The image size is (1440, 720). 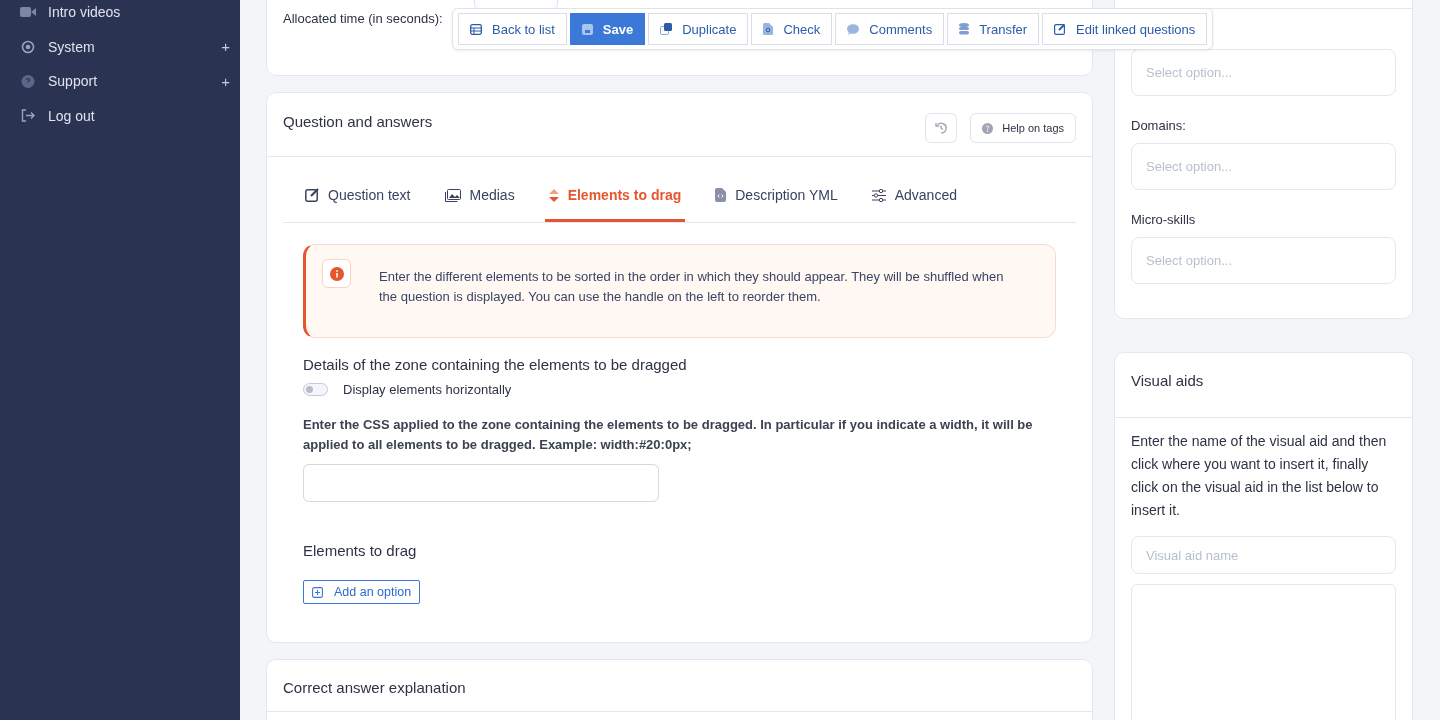 What do you see at coordinates (853, 29) in the screenshot?
I see `speech-bubble-icon` at bounding box center [853, 29].